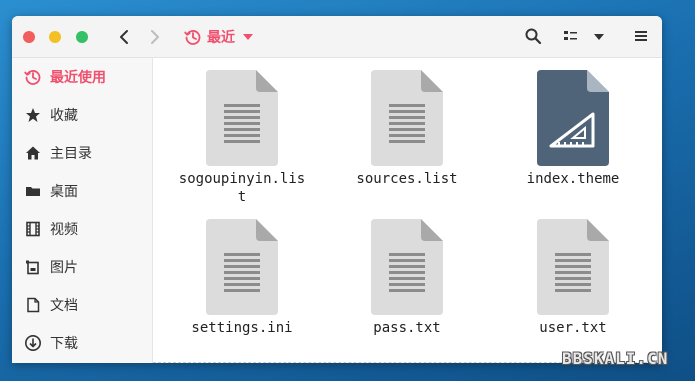 This screenshot has width=695, height=381. What do you see at coordinates (64, 344) in the screenshot?
I see `sidebar-item-label: 下载` at bounding box center [64, 344].